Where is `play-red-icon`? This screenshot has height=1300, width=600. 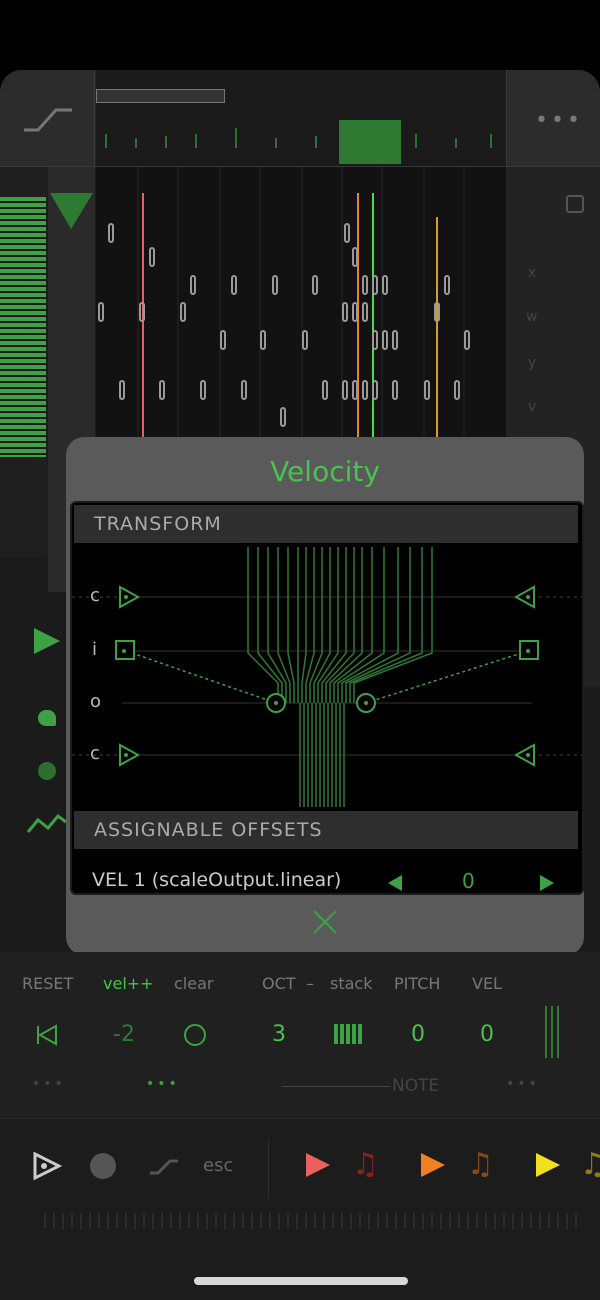
play-red-icon is located at coordinates (319, 1165).